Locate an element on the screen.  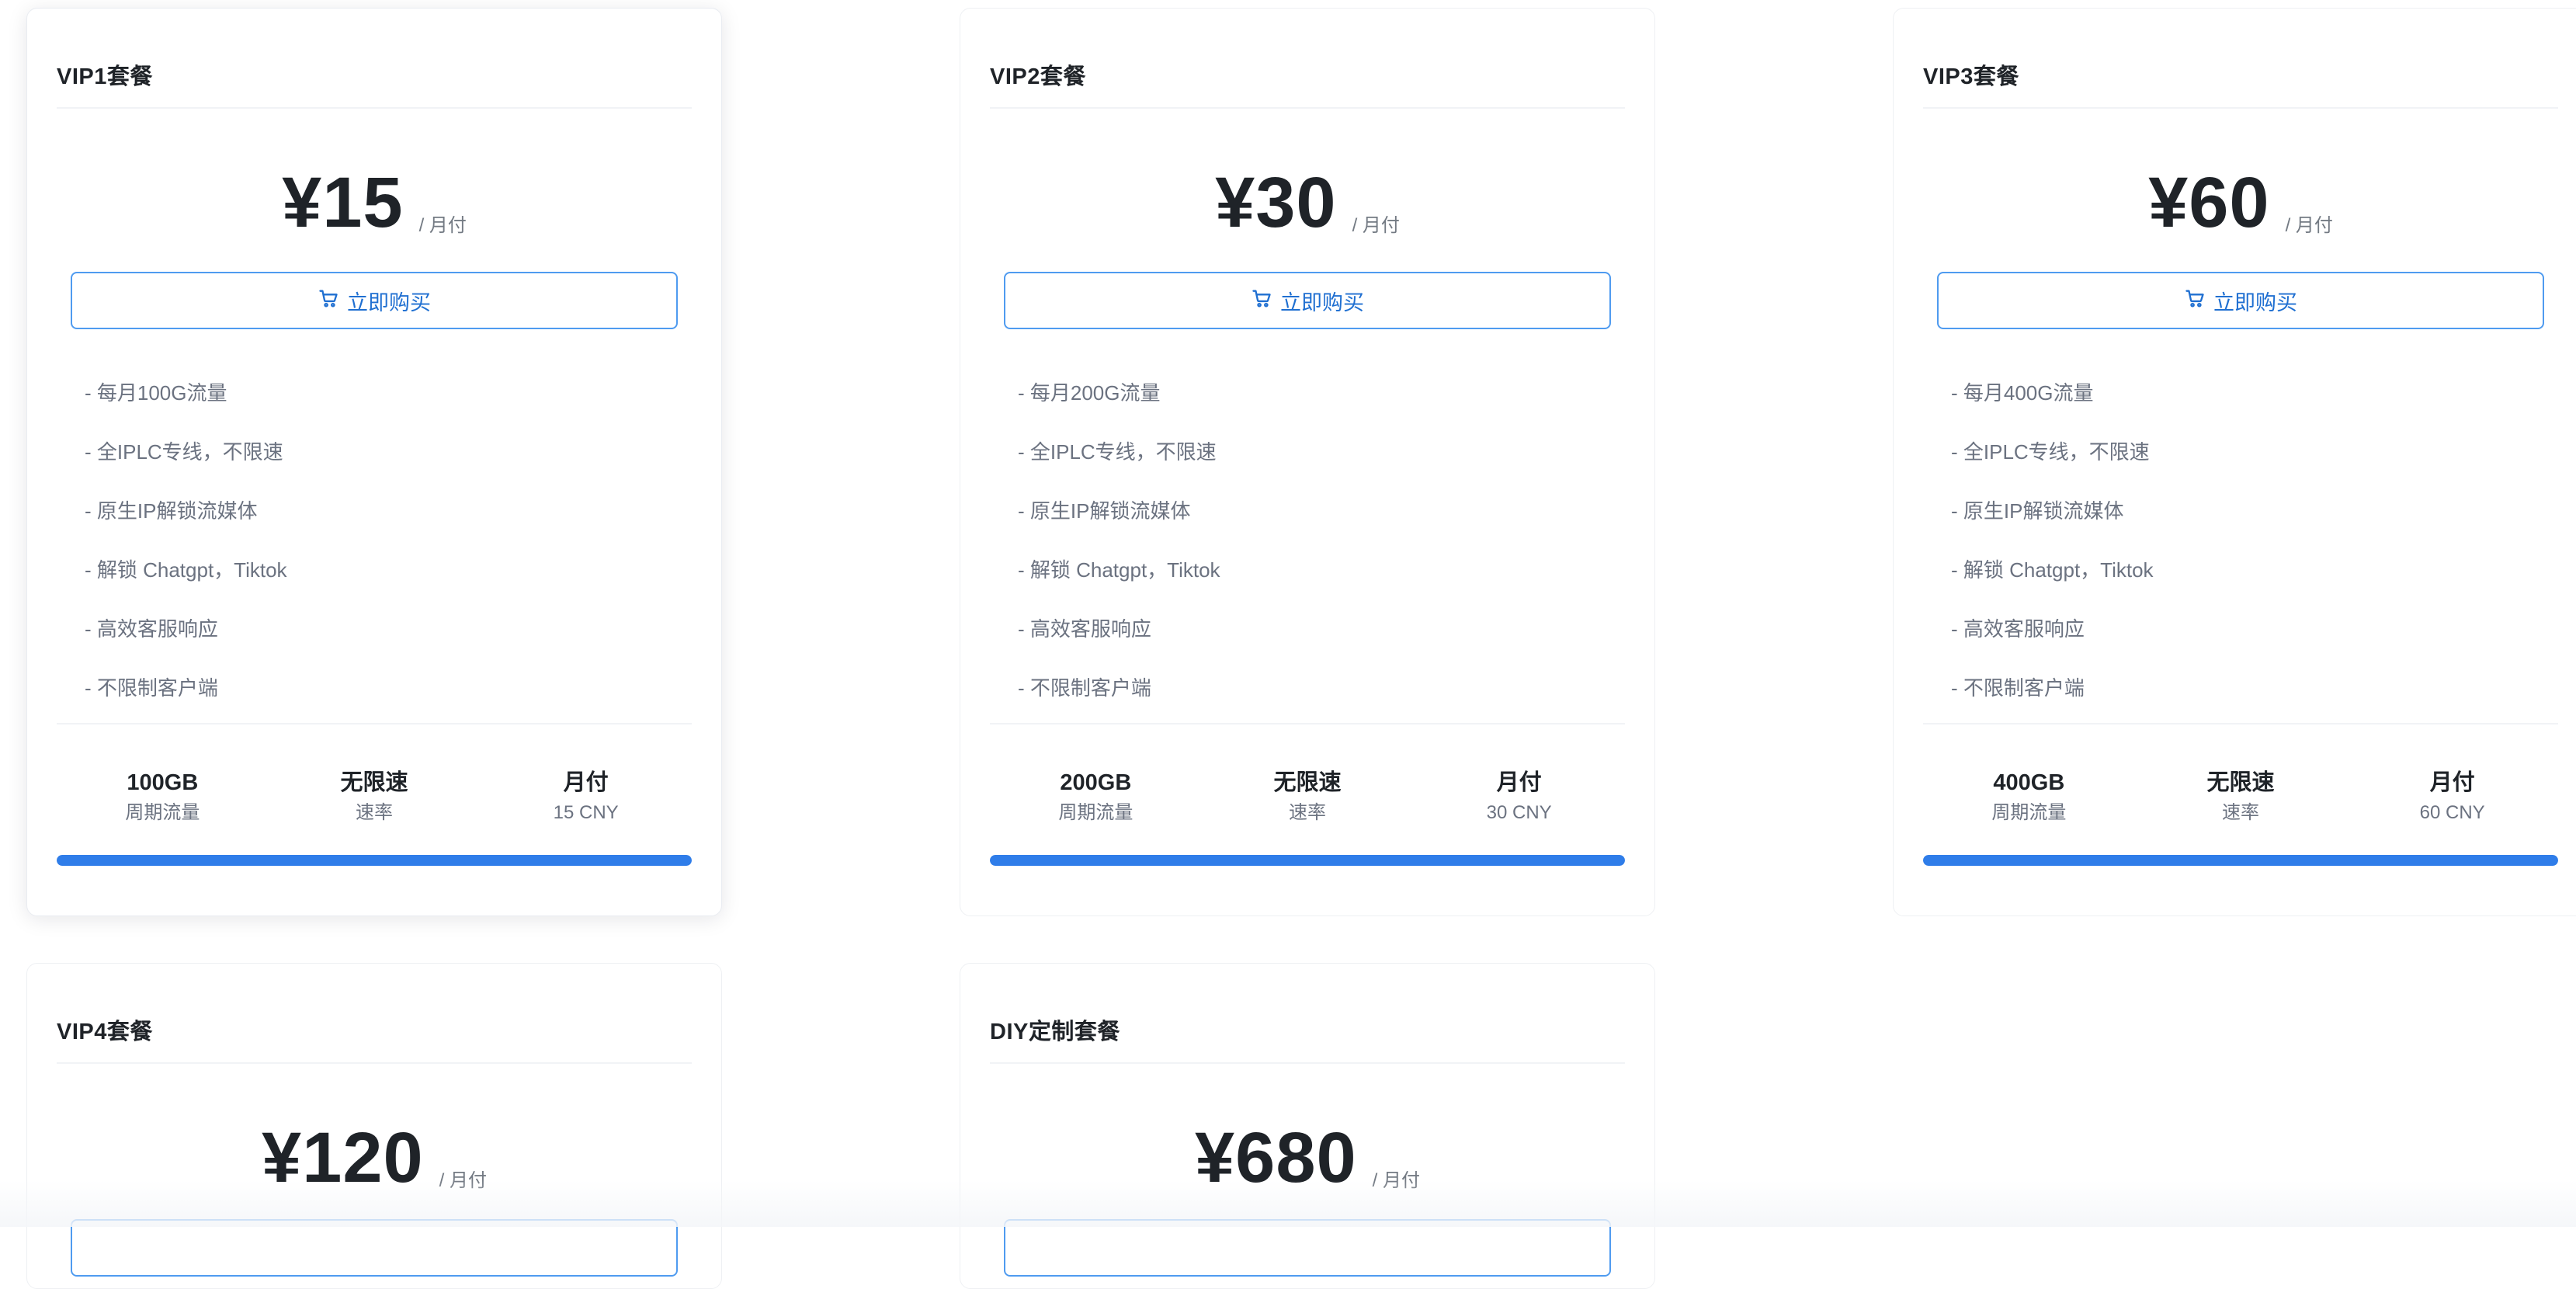
card-header: VIP2套餐 is located at coordinates (1307, 59).